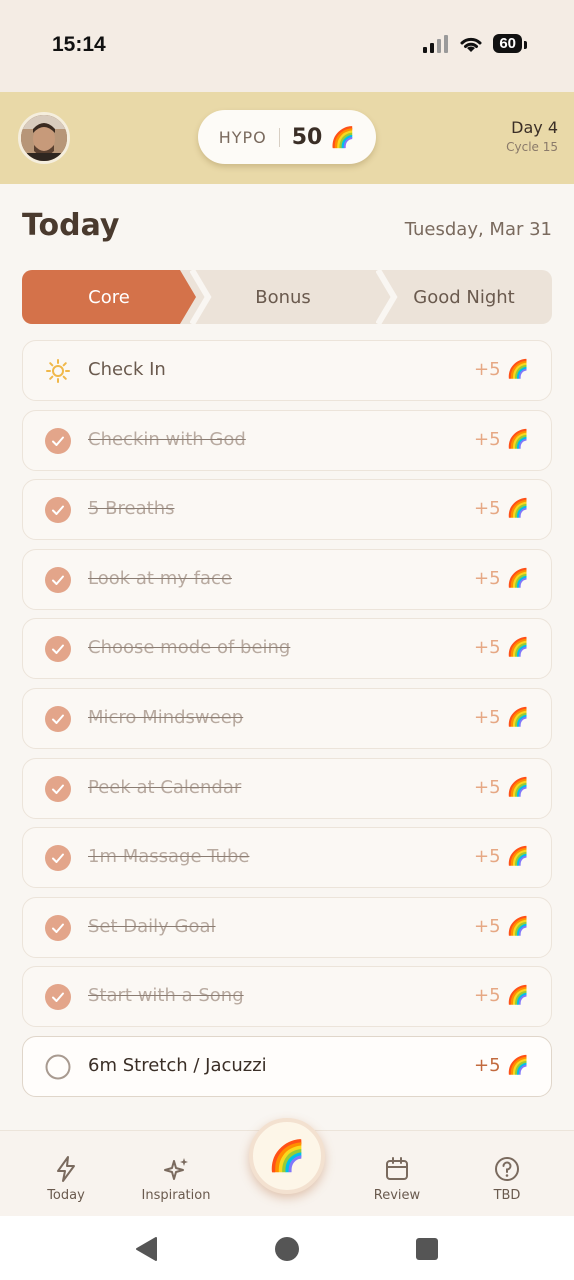  I want to click on avatar, so click(44, 138).